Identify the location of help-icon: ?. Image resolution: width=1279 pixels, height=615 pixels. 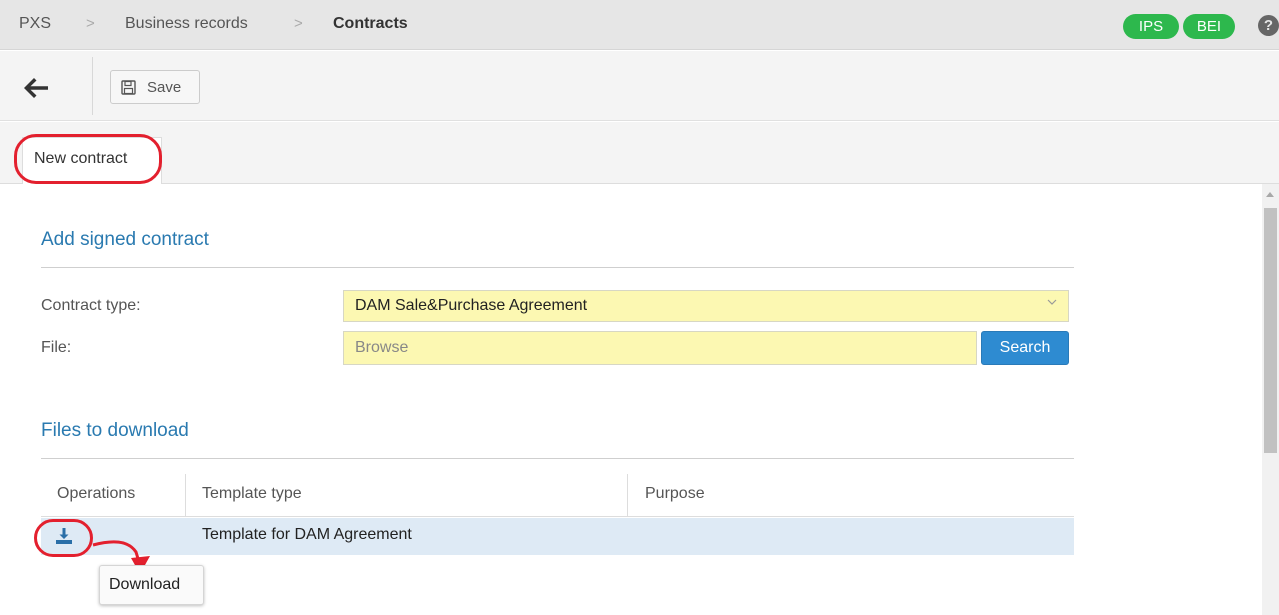
(1268, 25).